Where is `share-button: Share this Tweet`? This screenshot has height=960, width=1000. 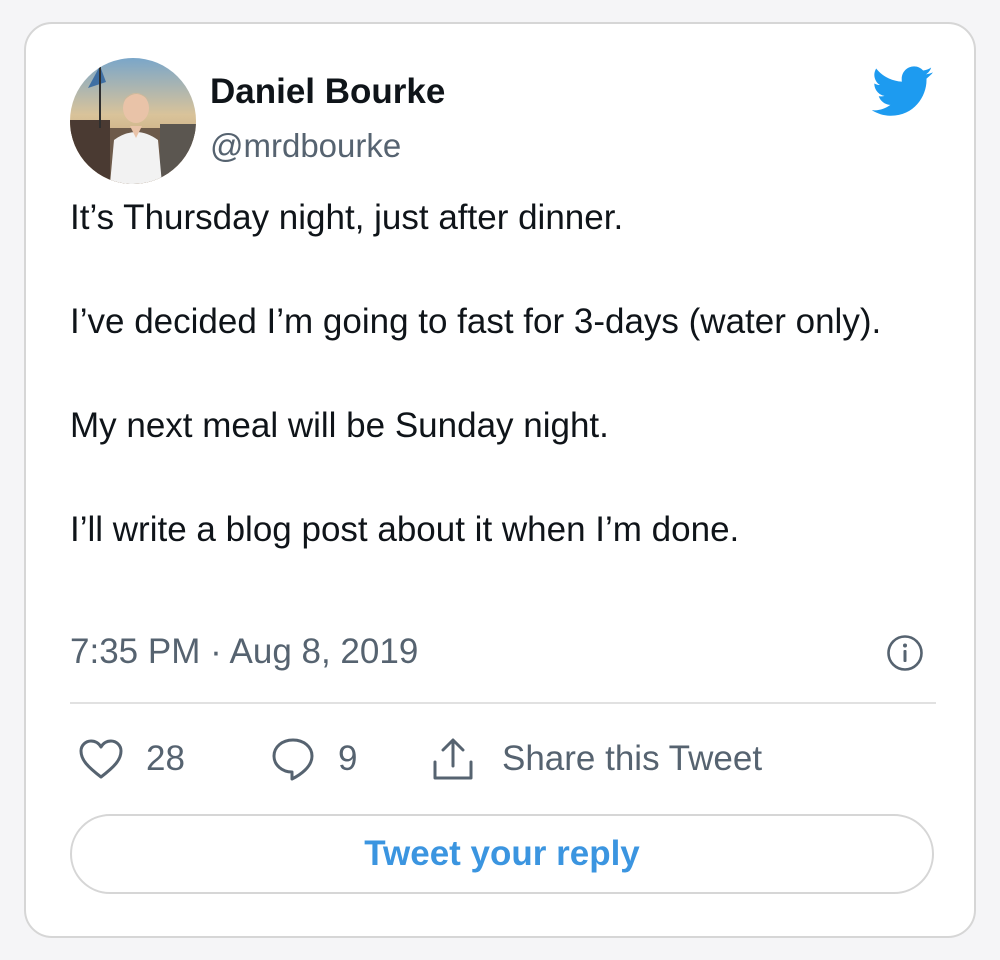 share-button: Share this Tweet is located at coordinates (596, 759).